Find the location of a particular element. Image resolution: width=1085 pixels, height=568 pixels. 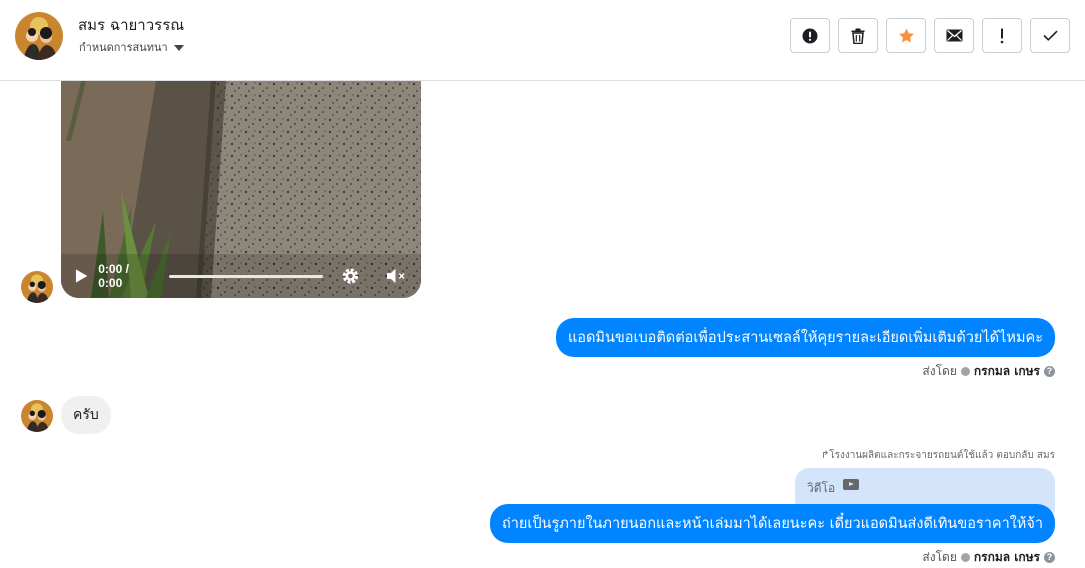

mark-unread-button is located at coordinates (954, 35).